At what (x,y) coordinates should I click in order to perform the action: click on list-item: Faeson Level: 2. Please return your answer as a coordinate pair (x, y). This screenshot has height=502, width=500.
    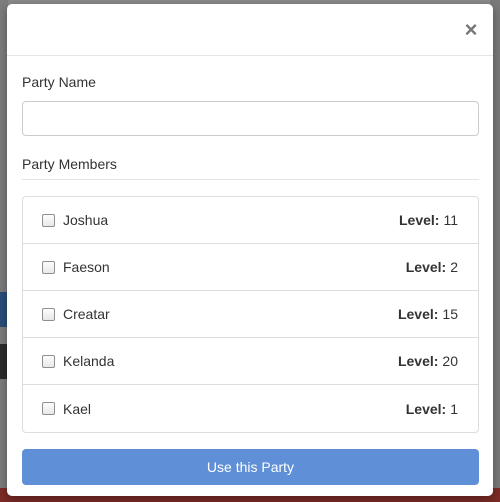
    Looking at the image, I should click on (250, 267).